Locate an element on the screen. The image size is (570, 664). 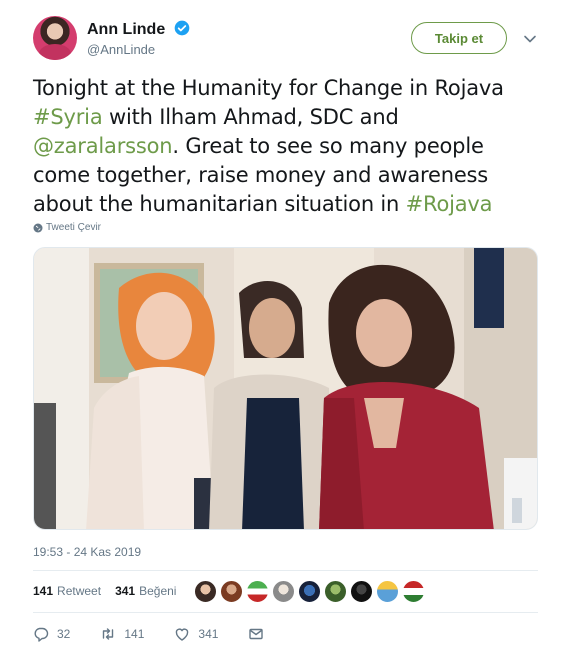
retweet-button: 141 is located at coordinates (122, 634).